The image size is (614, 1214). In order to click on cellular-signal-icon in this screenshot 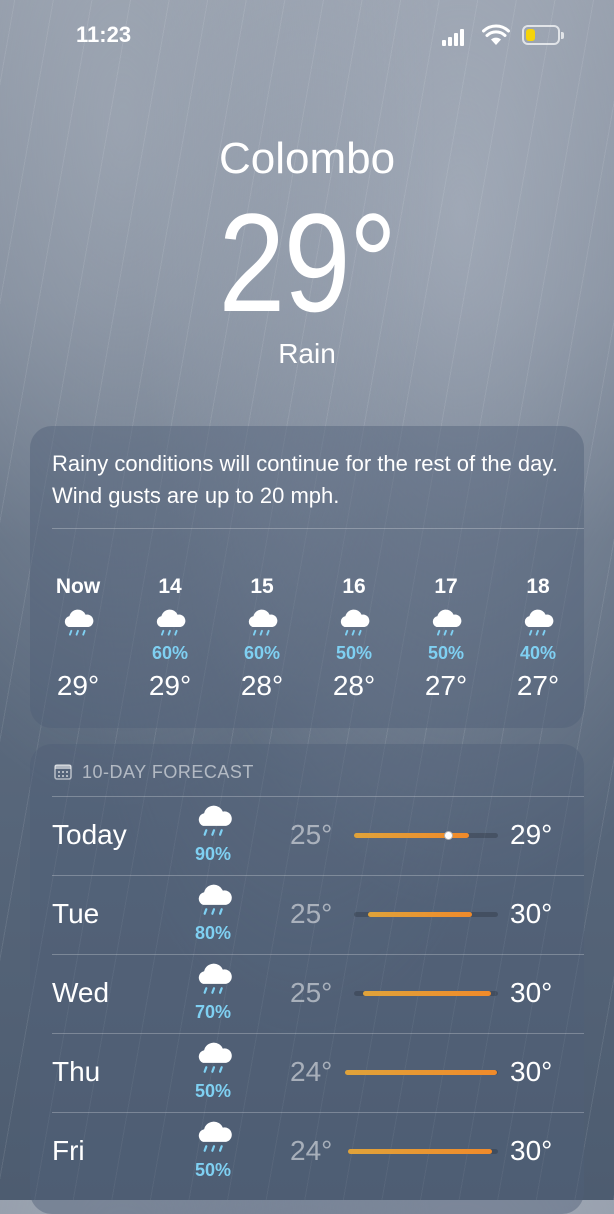, I will do `click(455, 37)`.